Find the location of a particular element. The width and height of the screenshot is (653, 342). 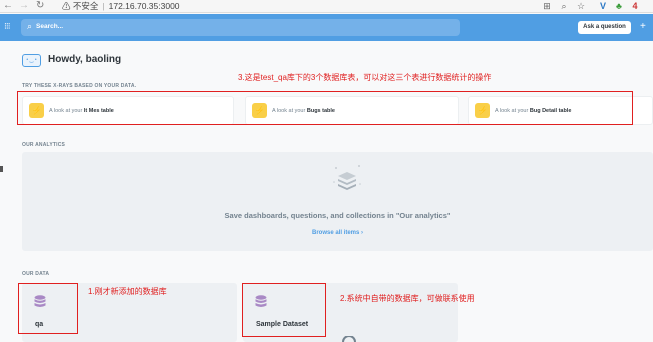

metabase-logo-icon: ⁝⁝⁝ is located at coordinates (7, 26).